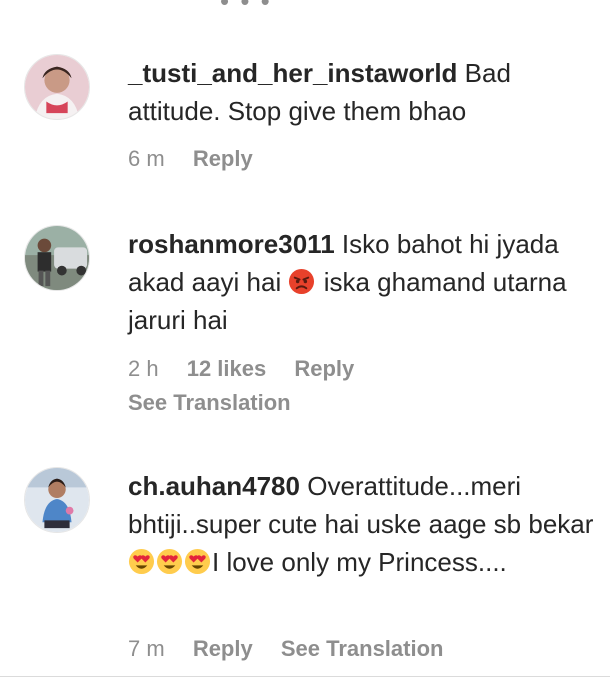  I want to click on comment-time: 2 h, so click(143, 368).